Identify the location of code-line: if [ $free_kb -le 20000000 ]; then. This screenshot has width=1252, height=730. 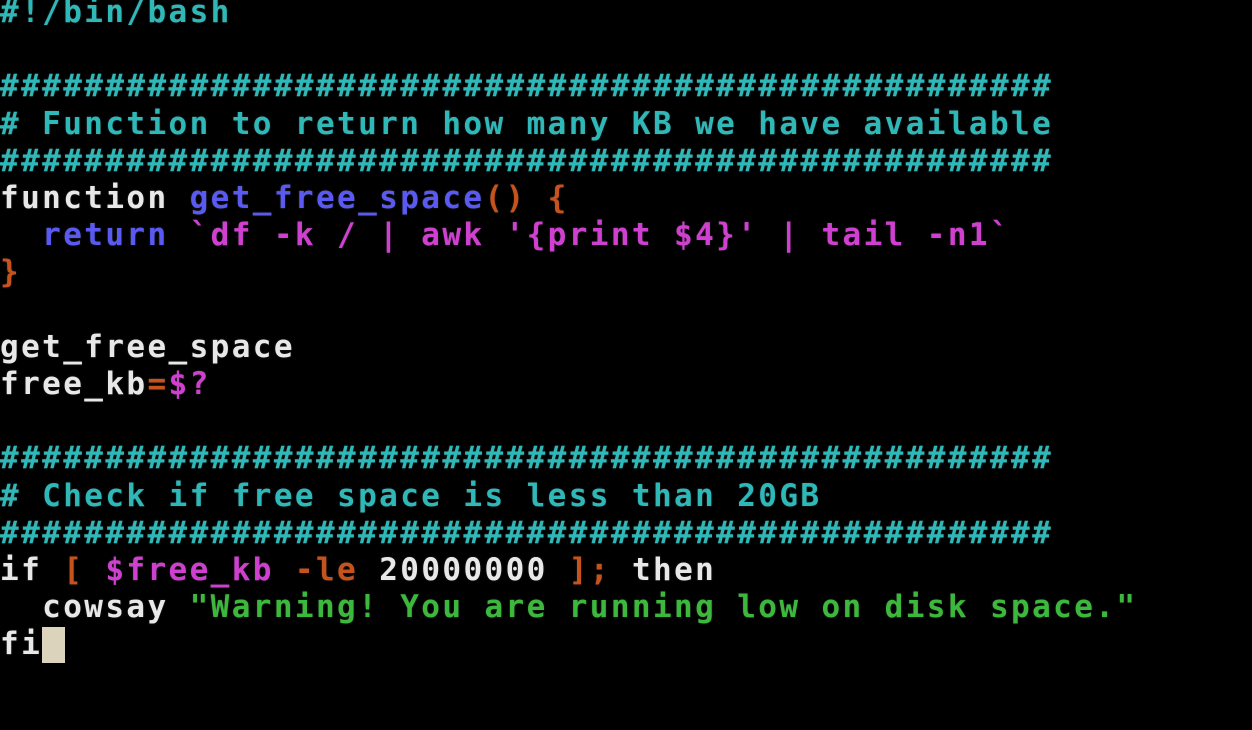
(358, 570).